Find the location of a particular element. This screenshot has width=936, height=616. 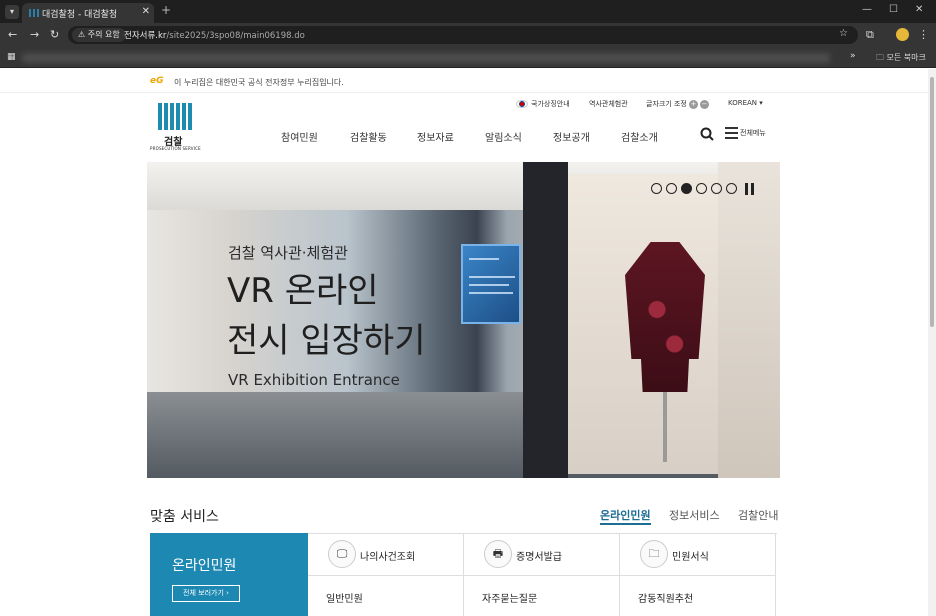

tab-close-icon: ✕ is located at coordinates (146, 11).